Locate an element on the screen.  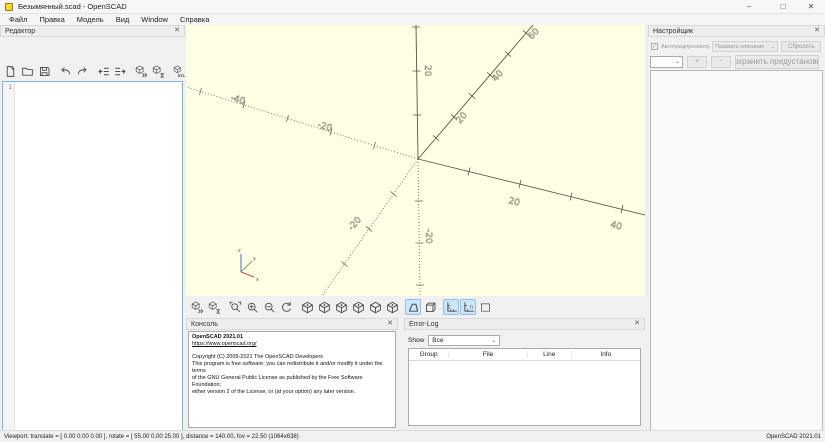
remove-preset-button: - is located at coordinates (721, 61).